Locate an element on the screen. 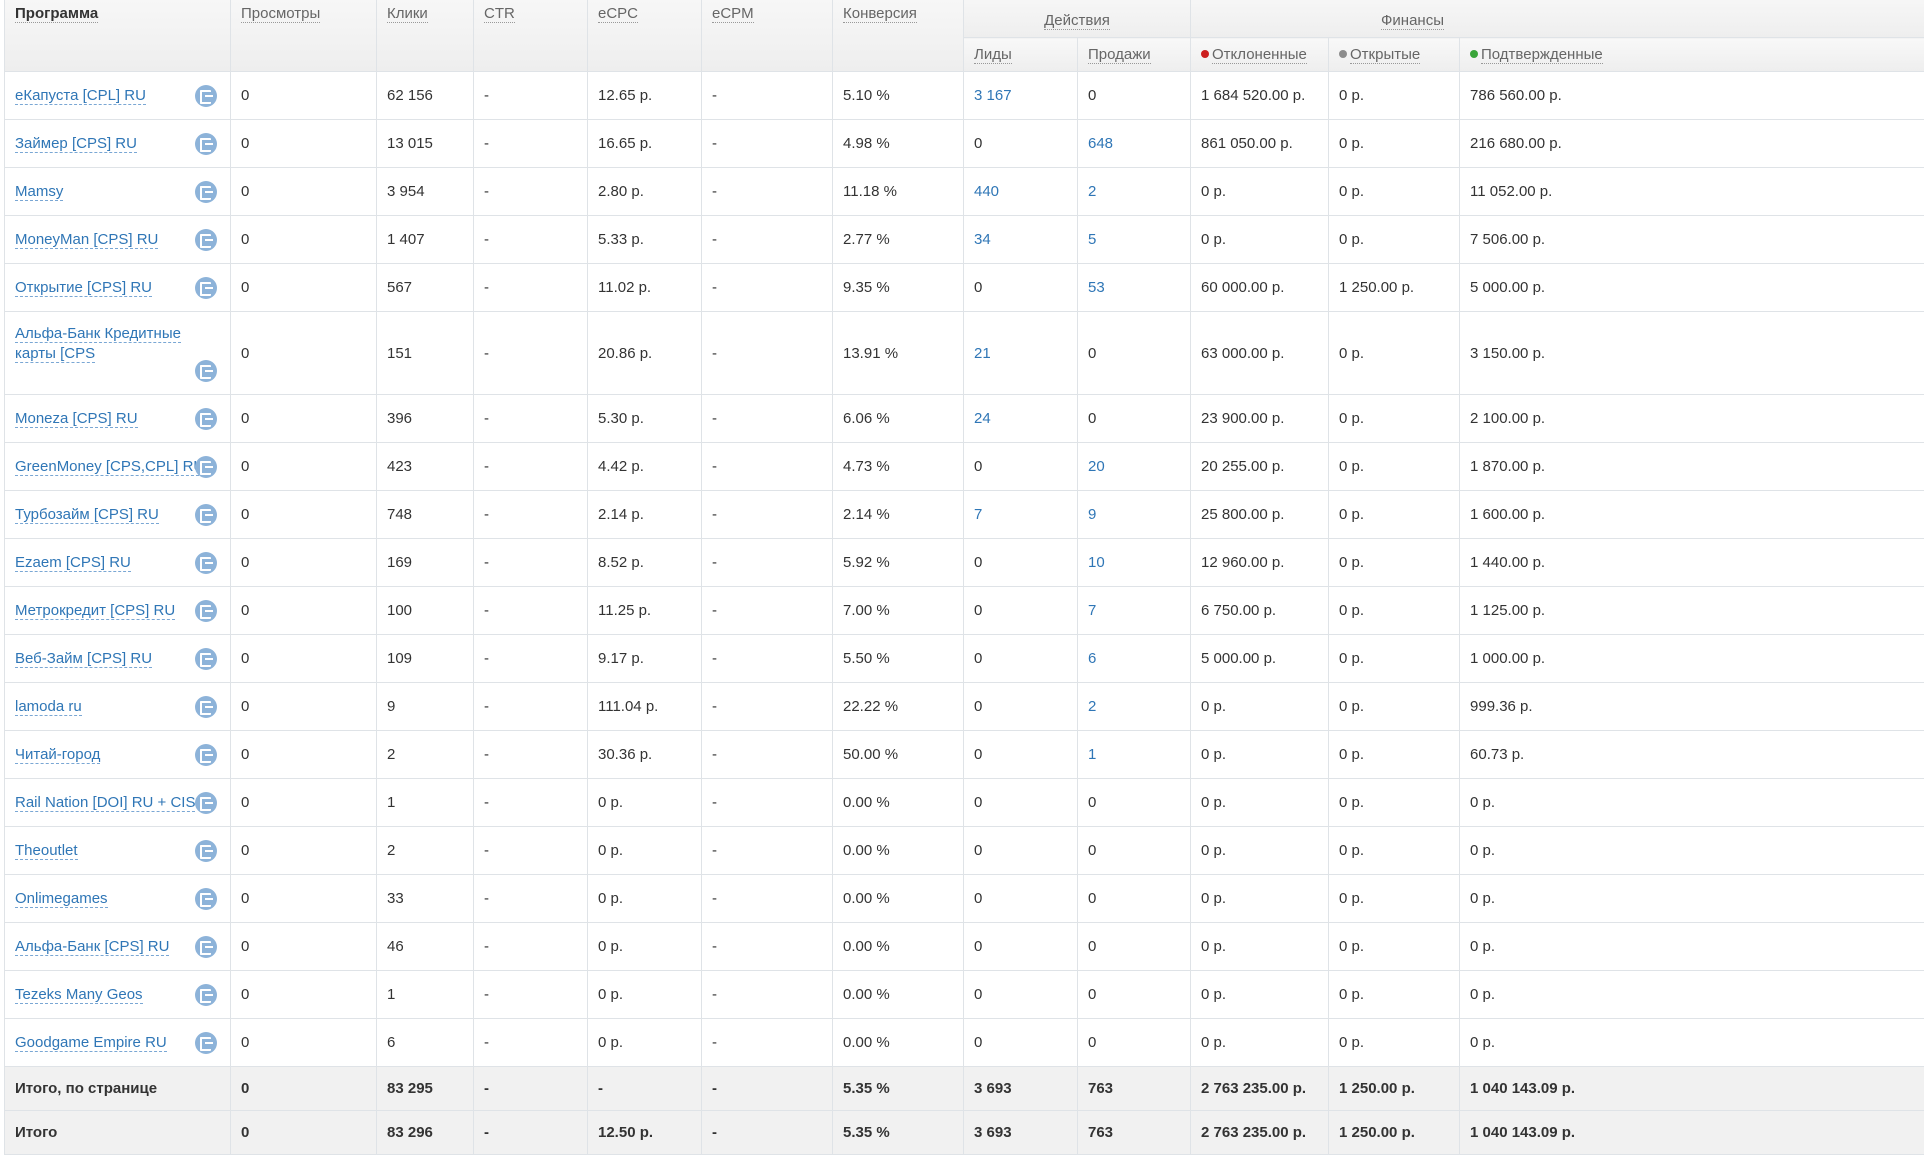 This screenshot has width=1924, height=1155. col-views: Просмотры is located at coordinates (304, 36).